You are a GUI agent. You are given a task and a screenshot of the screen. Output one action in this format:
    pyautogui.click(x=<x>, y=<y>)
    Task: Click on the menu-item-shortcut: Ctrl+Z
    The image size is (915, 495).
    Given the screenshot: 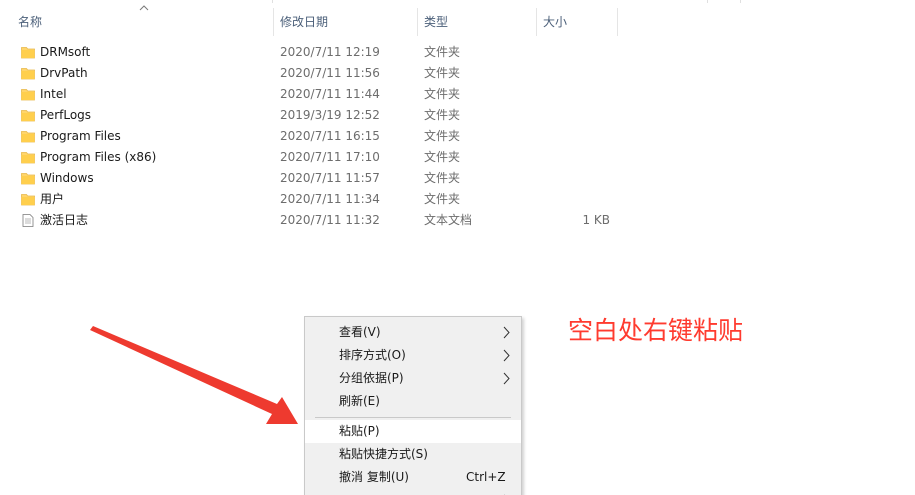 What is the action you would take?
    pyautogui.click(x=486, y=477)
    